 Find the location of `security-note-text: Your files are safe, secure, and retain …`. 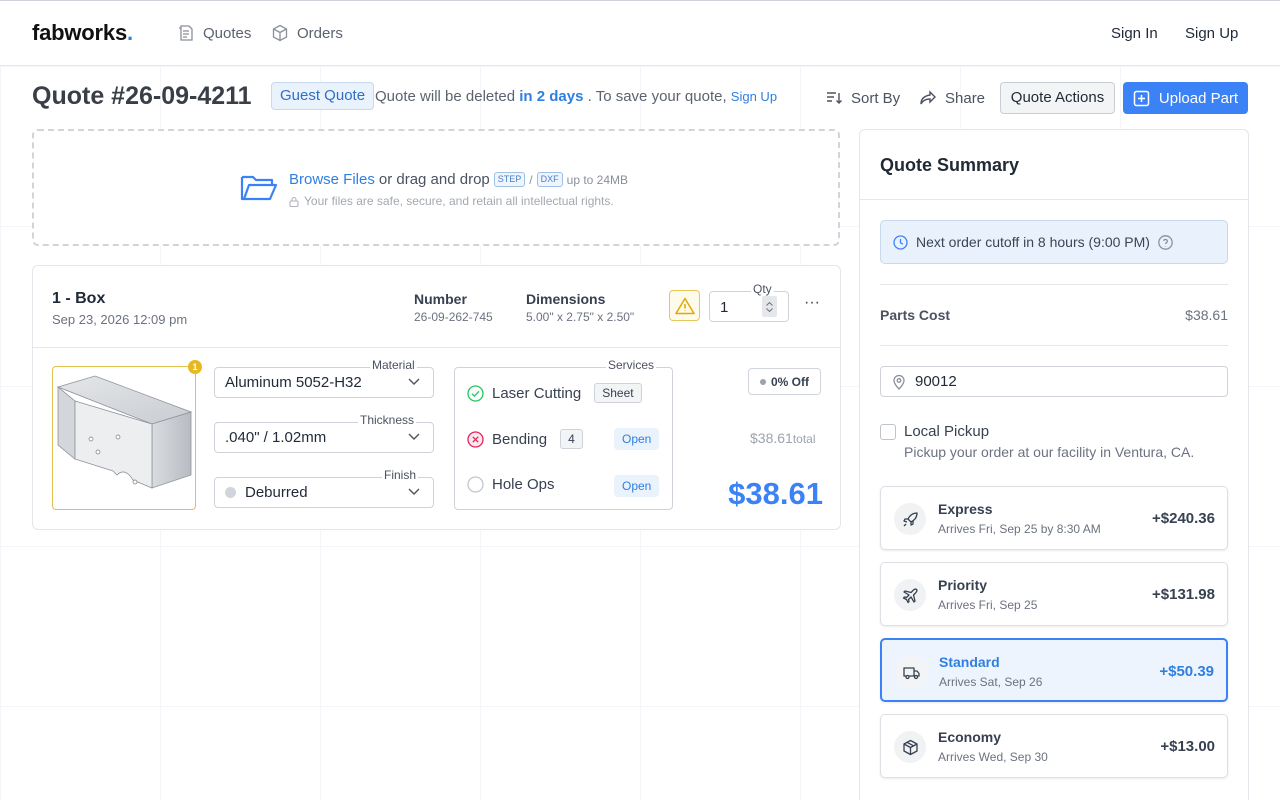

security-note-text: Your files are safe, secure, and retain … is located at coordinates (459, 201).